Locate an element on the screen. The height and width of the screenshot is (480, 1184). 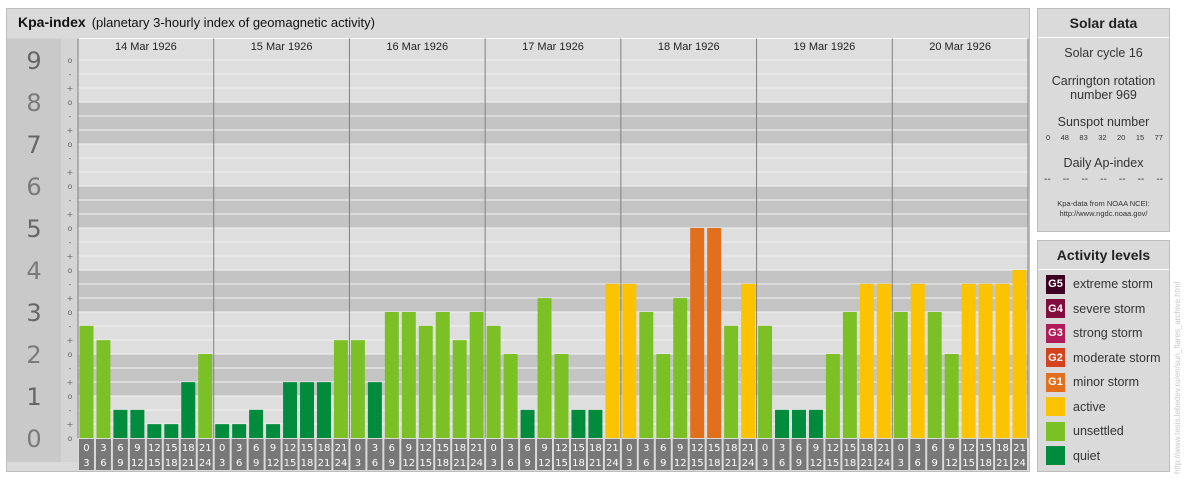
level-label: strong storm is located at coordinates (1108, 333).